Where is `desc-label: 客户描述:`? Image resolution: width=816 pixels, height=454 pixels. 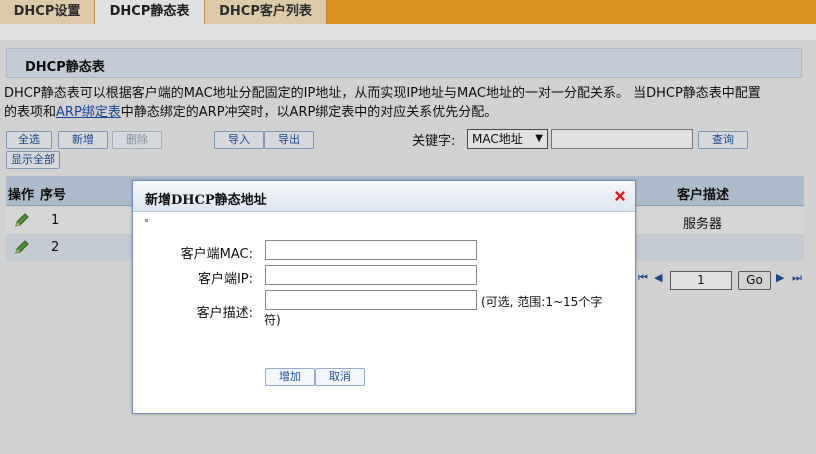 desc-label: 客户描述: is located at coordinates (224, 313).